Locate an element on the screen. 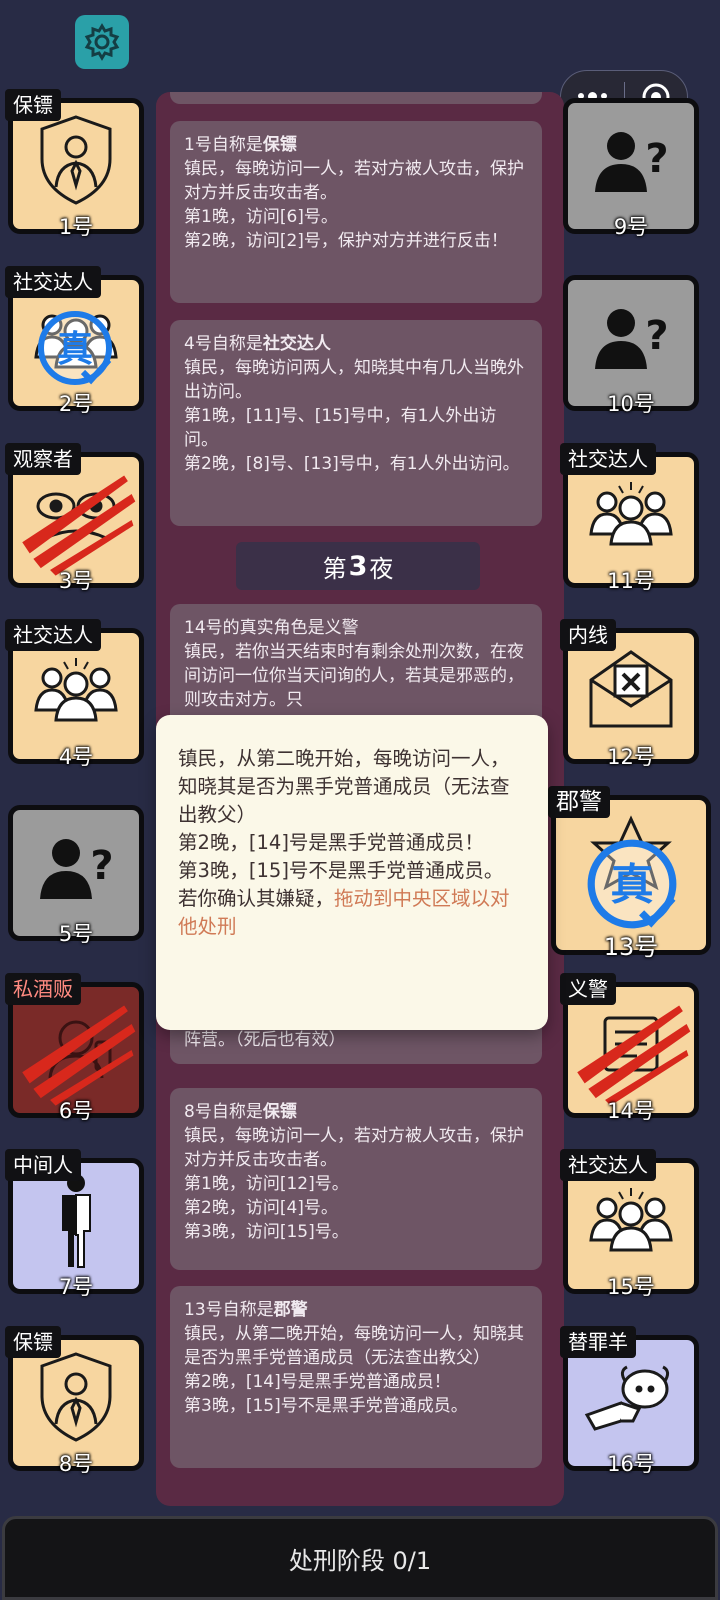 This screenshot has width=720, height=1600. role-tag: 观察者 is located at coordinates (43, 459).